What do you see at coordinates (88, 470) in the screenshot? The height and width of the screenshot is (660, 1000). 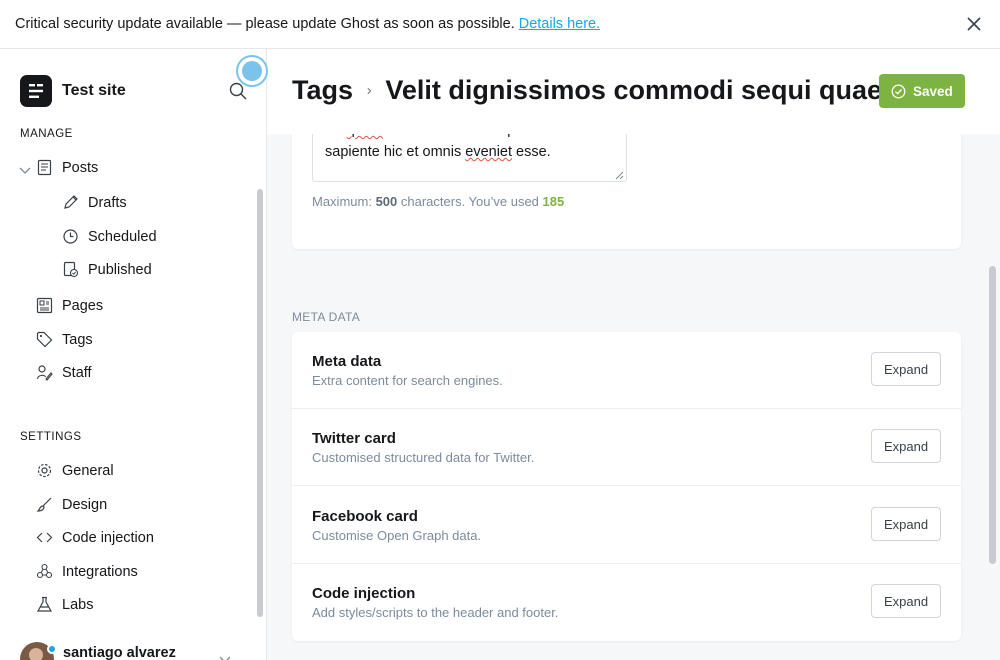 I see `sidebar-item-label: General` at bounding box center [88, 470].